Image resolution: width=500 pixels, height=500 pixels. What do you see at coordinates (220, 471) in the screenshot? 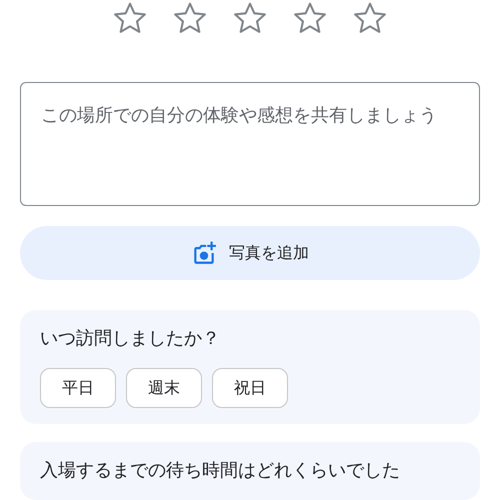
I see `question-text: 入場するまでの待ち時間はどれくらいでした` at bounding box center [220, 471].